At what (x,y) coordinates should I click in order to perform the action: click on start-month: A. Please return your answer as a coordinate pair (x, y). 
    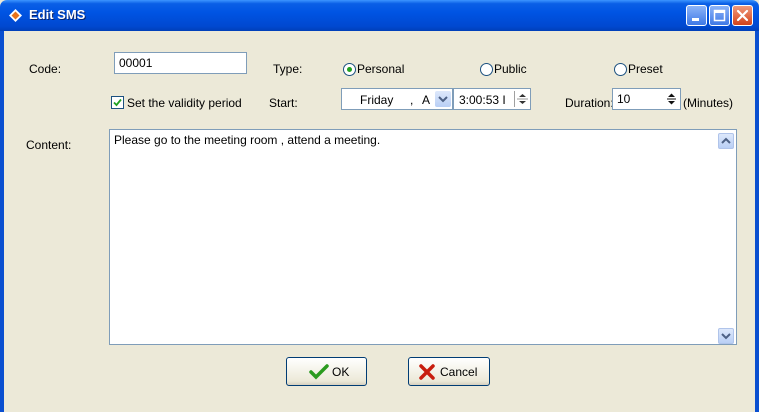
    Looking at the image, I should click on (426, 100).